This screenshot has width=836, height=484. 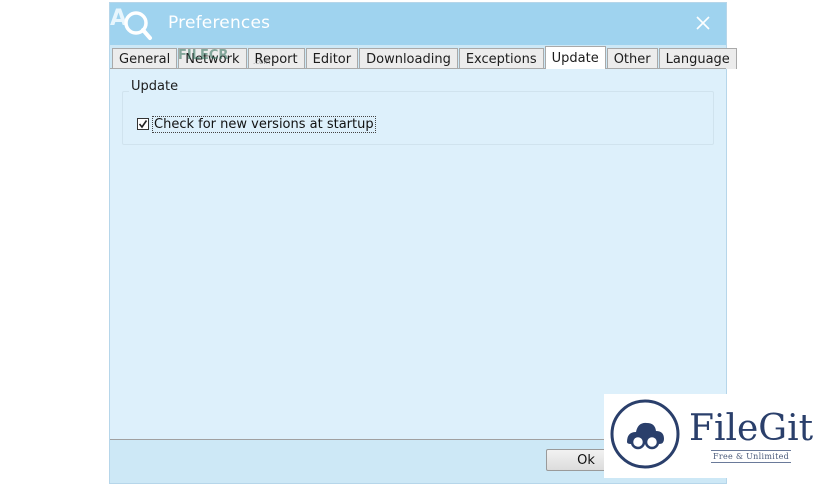 I want to click on tab-downloading: Downloading, so click(x=408, y=58).